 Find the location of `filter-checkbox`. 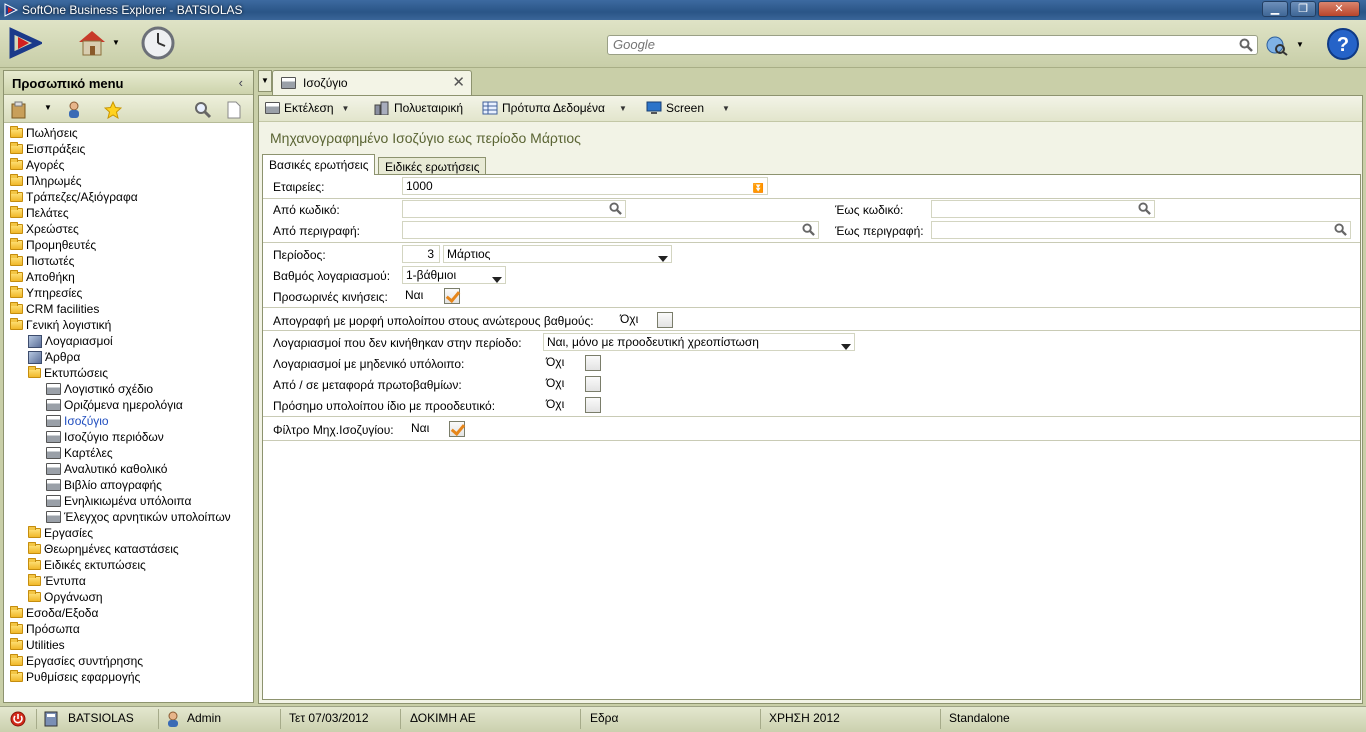

filter-checkbox is located at coordinates (457, 429).